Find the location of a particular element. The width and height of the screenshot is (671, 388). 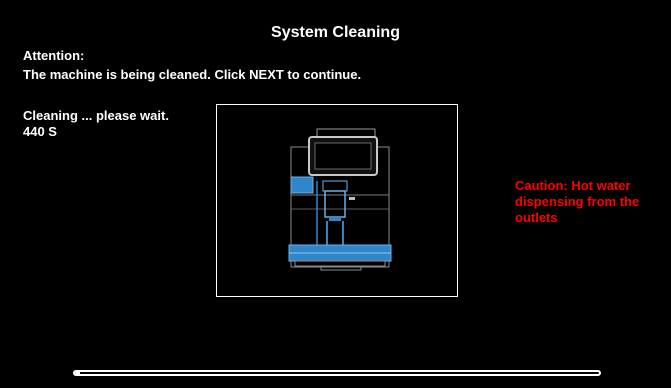

page-title: System Cleaning is located at coordinates (335, 32).